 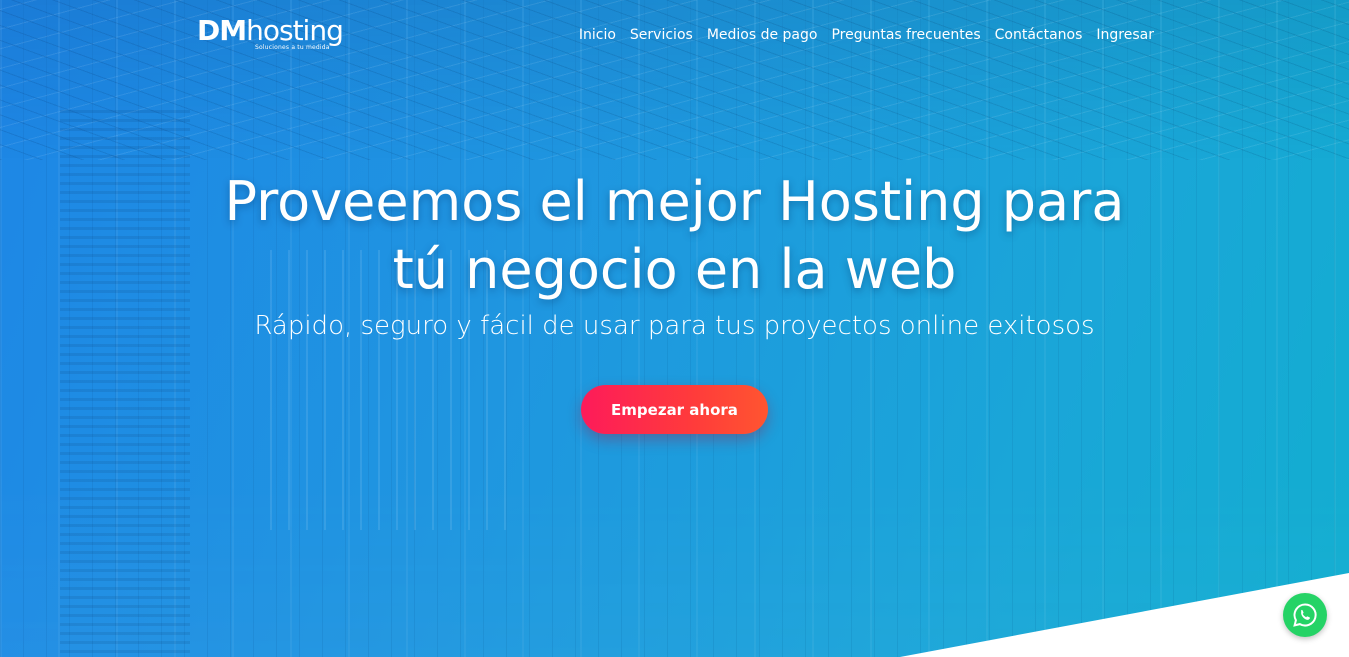 What do you see at coordinates (905, 35) in the screenshot?
I see `nav-preguntas-frecuentes: Preguntas frecuentes` at bounding box center [905, 35].